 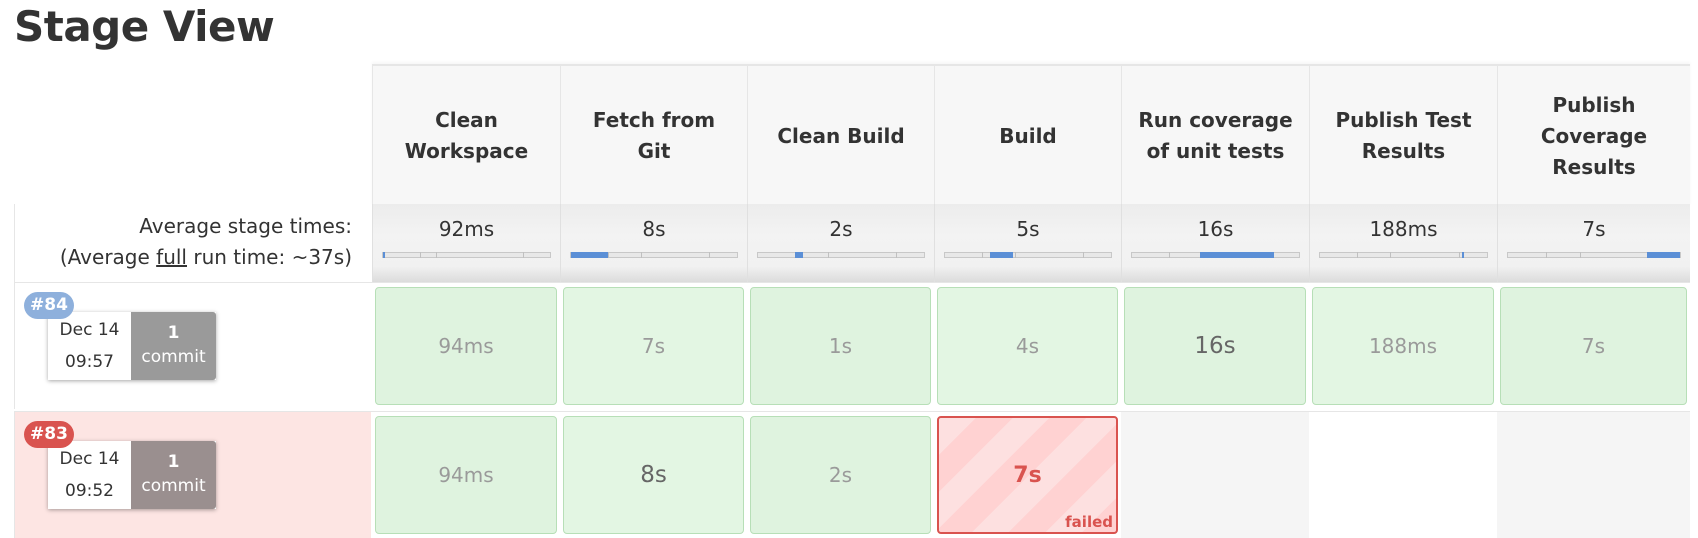 I want to click on stage-header-label: Clean Workspace, so click(x=466, y=136).